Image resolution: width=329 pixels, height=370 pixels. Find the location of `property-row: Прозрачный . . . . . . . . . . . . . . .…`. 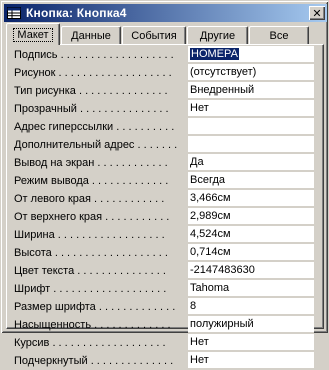

property-row: Прозрачный . . . . . . . . . . . . . . .… is located at coordinates (165, 109).